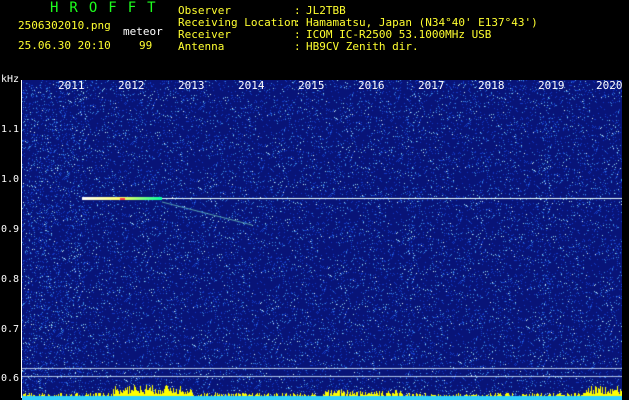  I want to click on year-label-2016: 2016, so click(371, 85).